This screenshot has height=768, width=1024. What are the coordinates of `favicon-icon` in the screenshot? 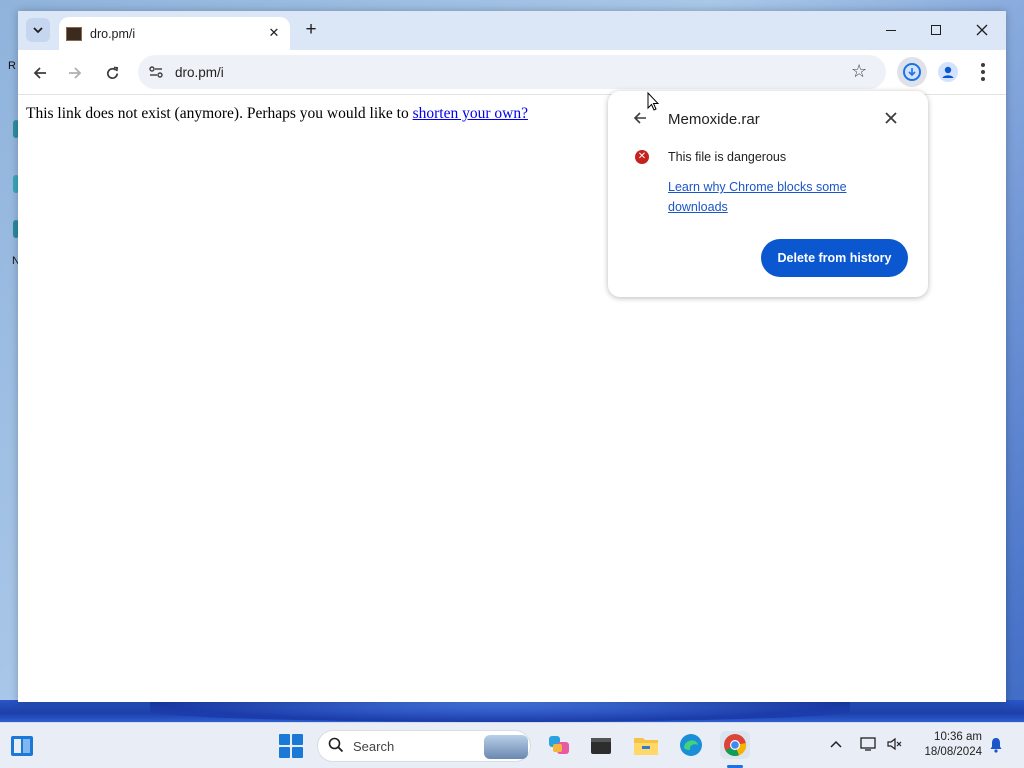 It's located at (74, 34).